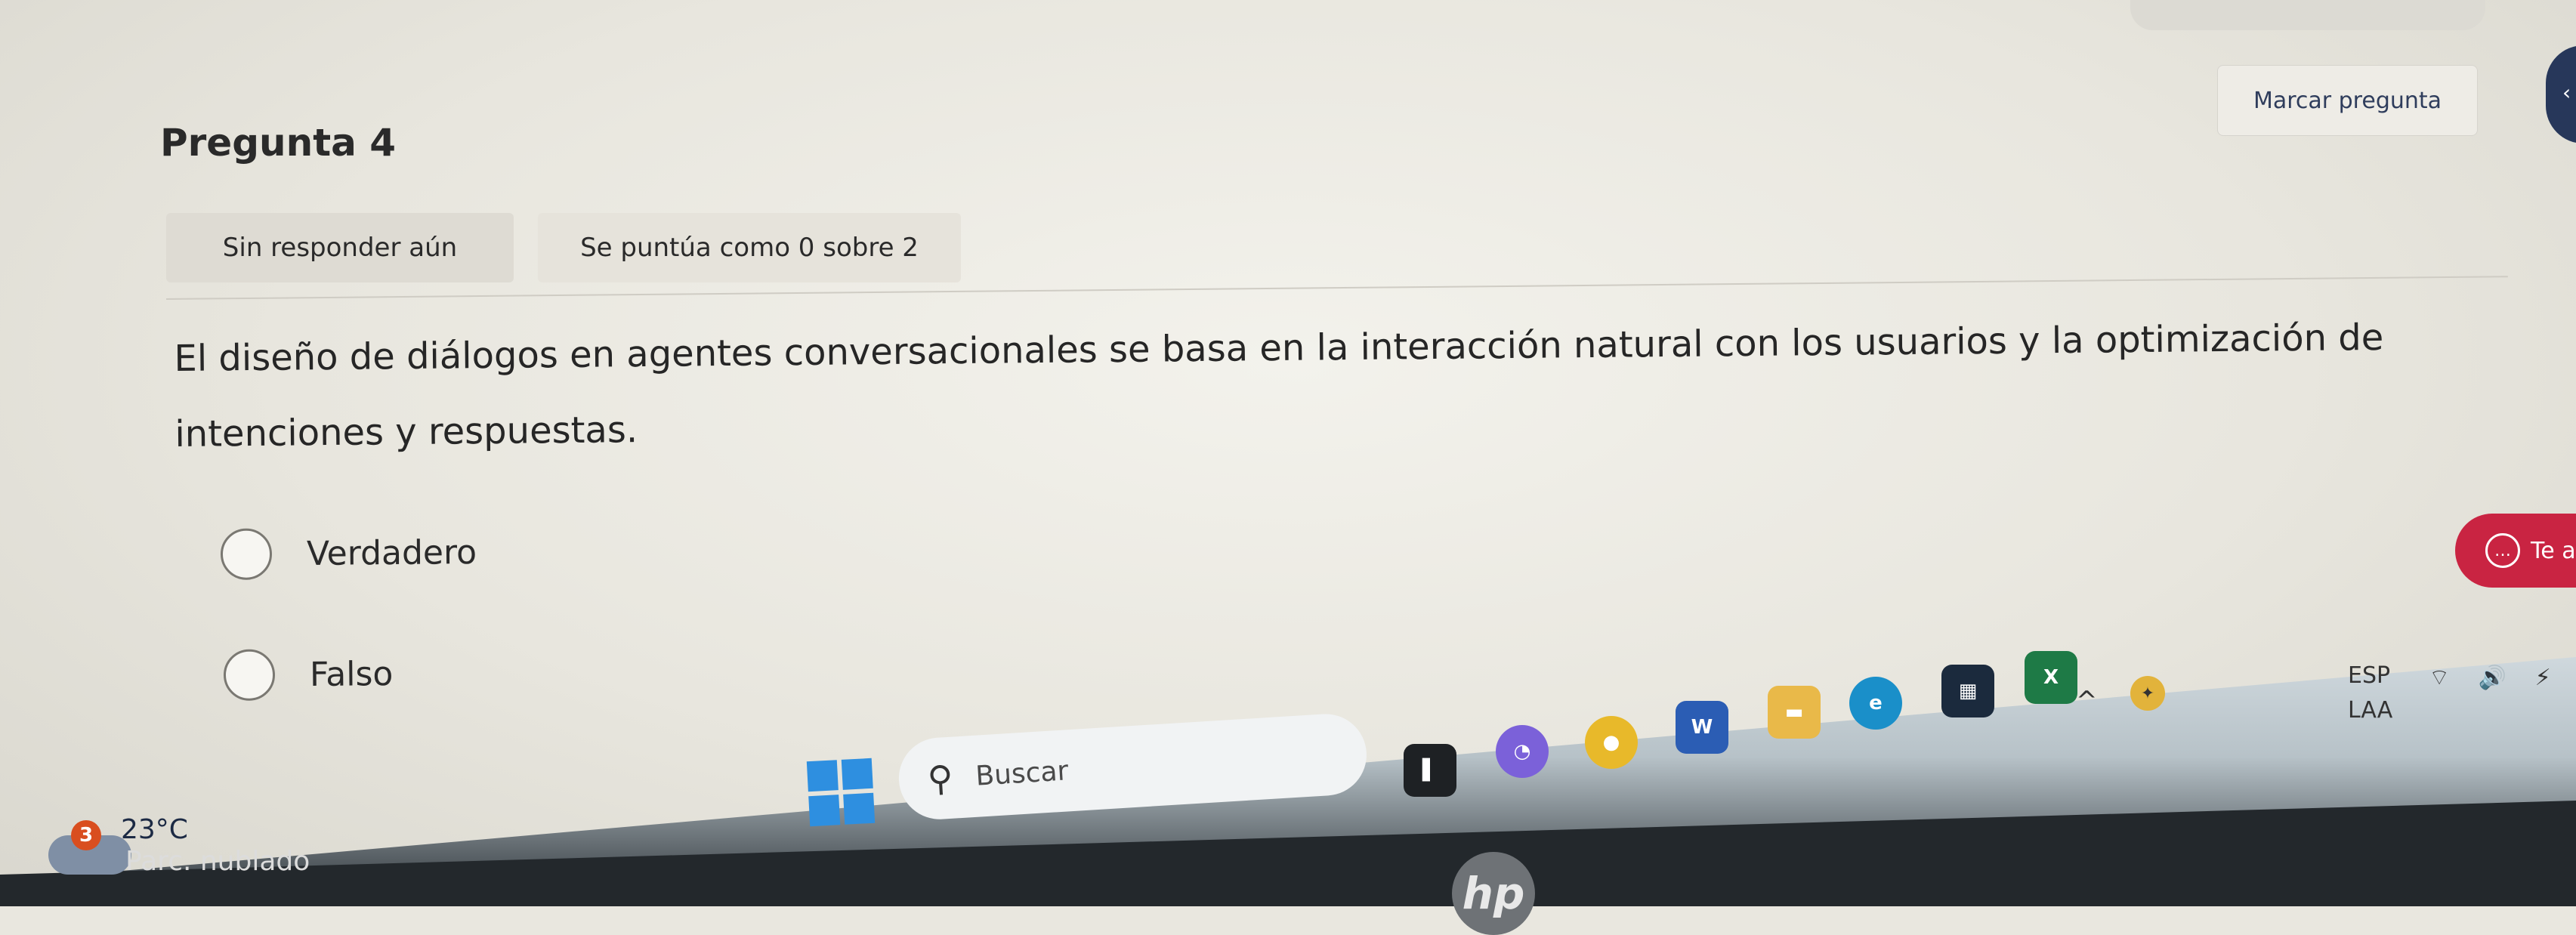  Describe the element at coordinates (351, 674) in the screenshot. I see `option-label: Falso` at that location.